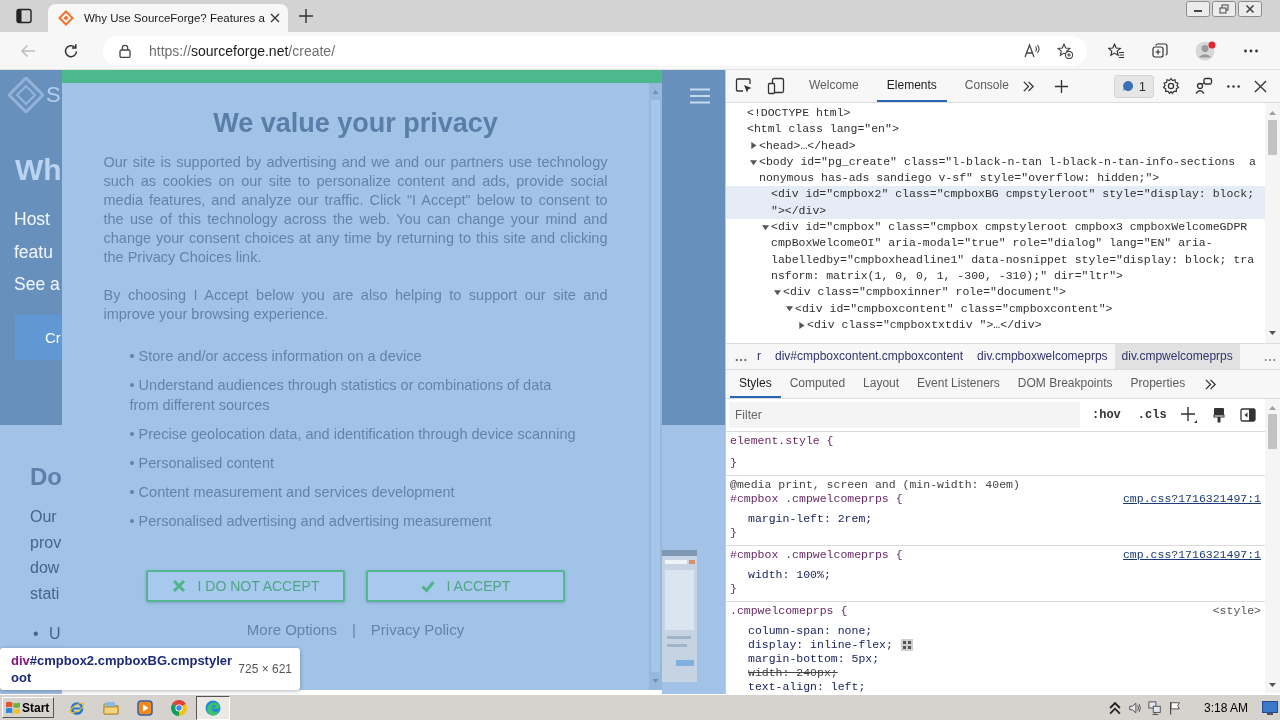 This screenshot has width=1280, height=720. Describe the element at coordinates (810, 519) in the screenshot. I see `css-declaration: margin-left: 2rem;` at that location.